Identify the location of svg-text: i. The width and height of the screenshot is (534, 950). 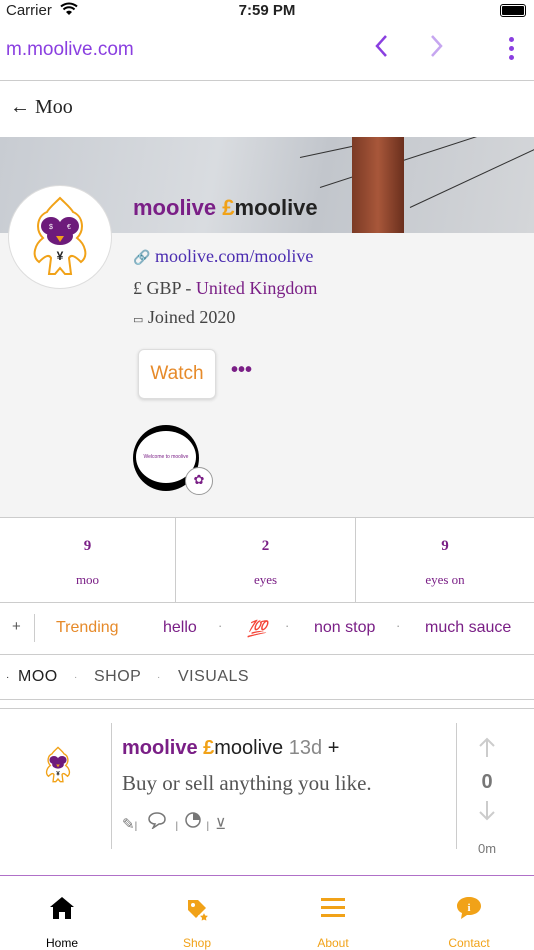
(468, 908).